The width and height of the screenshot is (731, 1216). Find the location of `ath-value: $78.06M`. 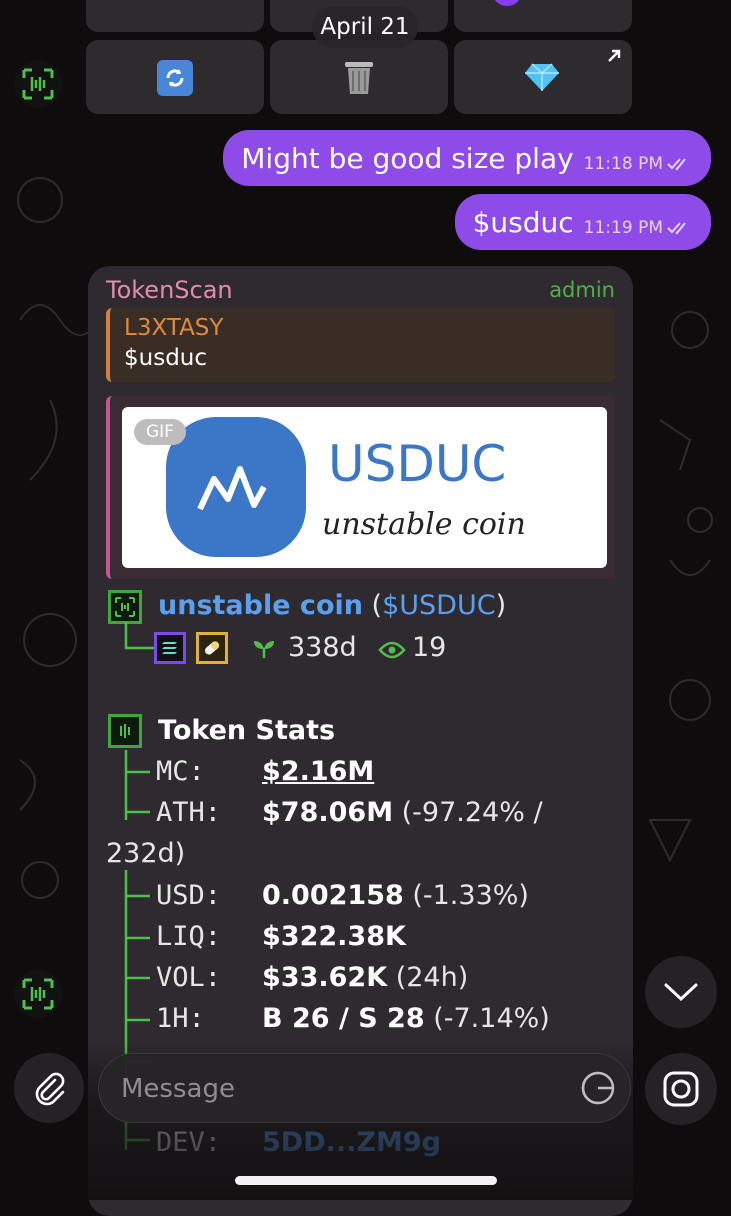

ath-value: $78.06M is located at coordinates (328, 812).